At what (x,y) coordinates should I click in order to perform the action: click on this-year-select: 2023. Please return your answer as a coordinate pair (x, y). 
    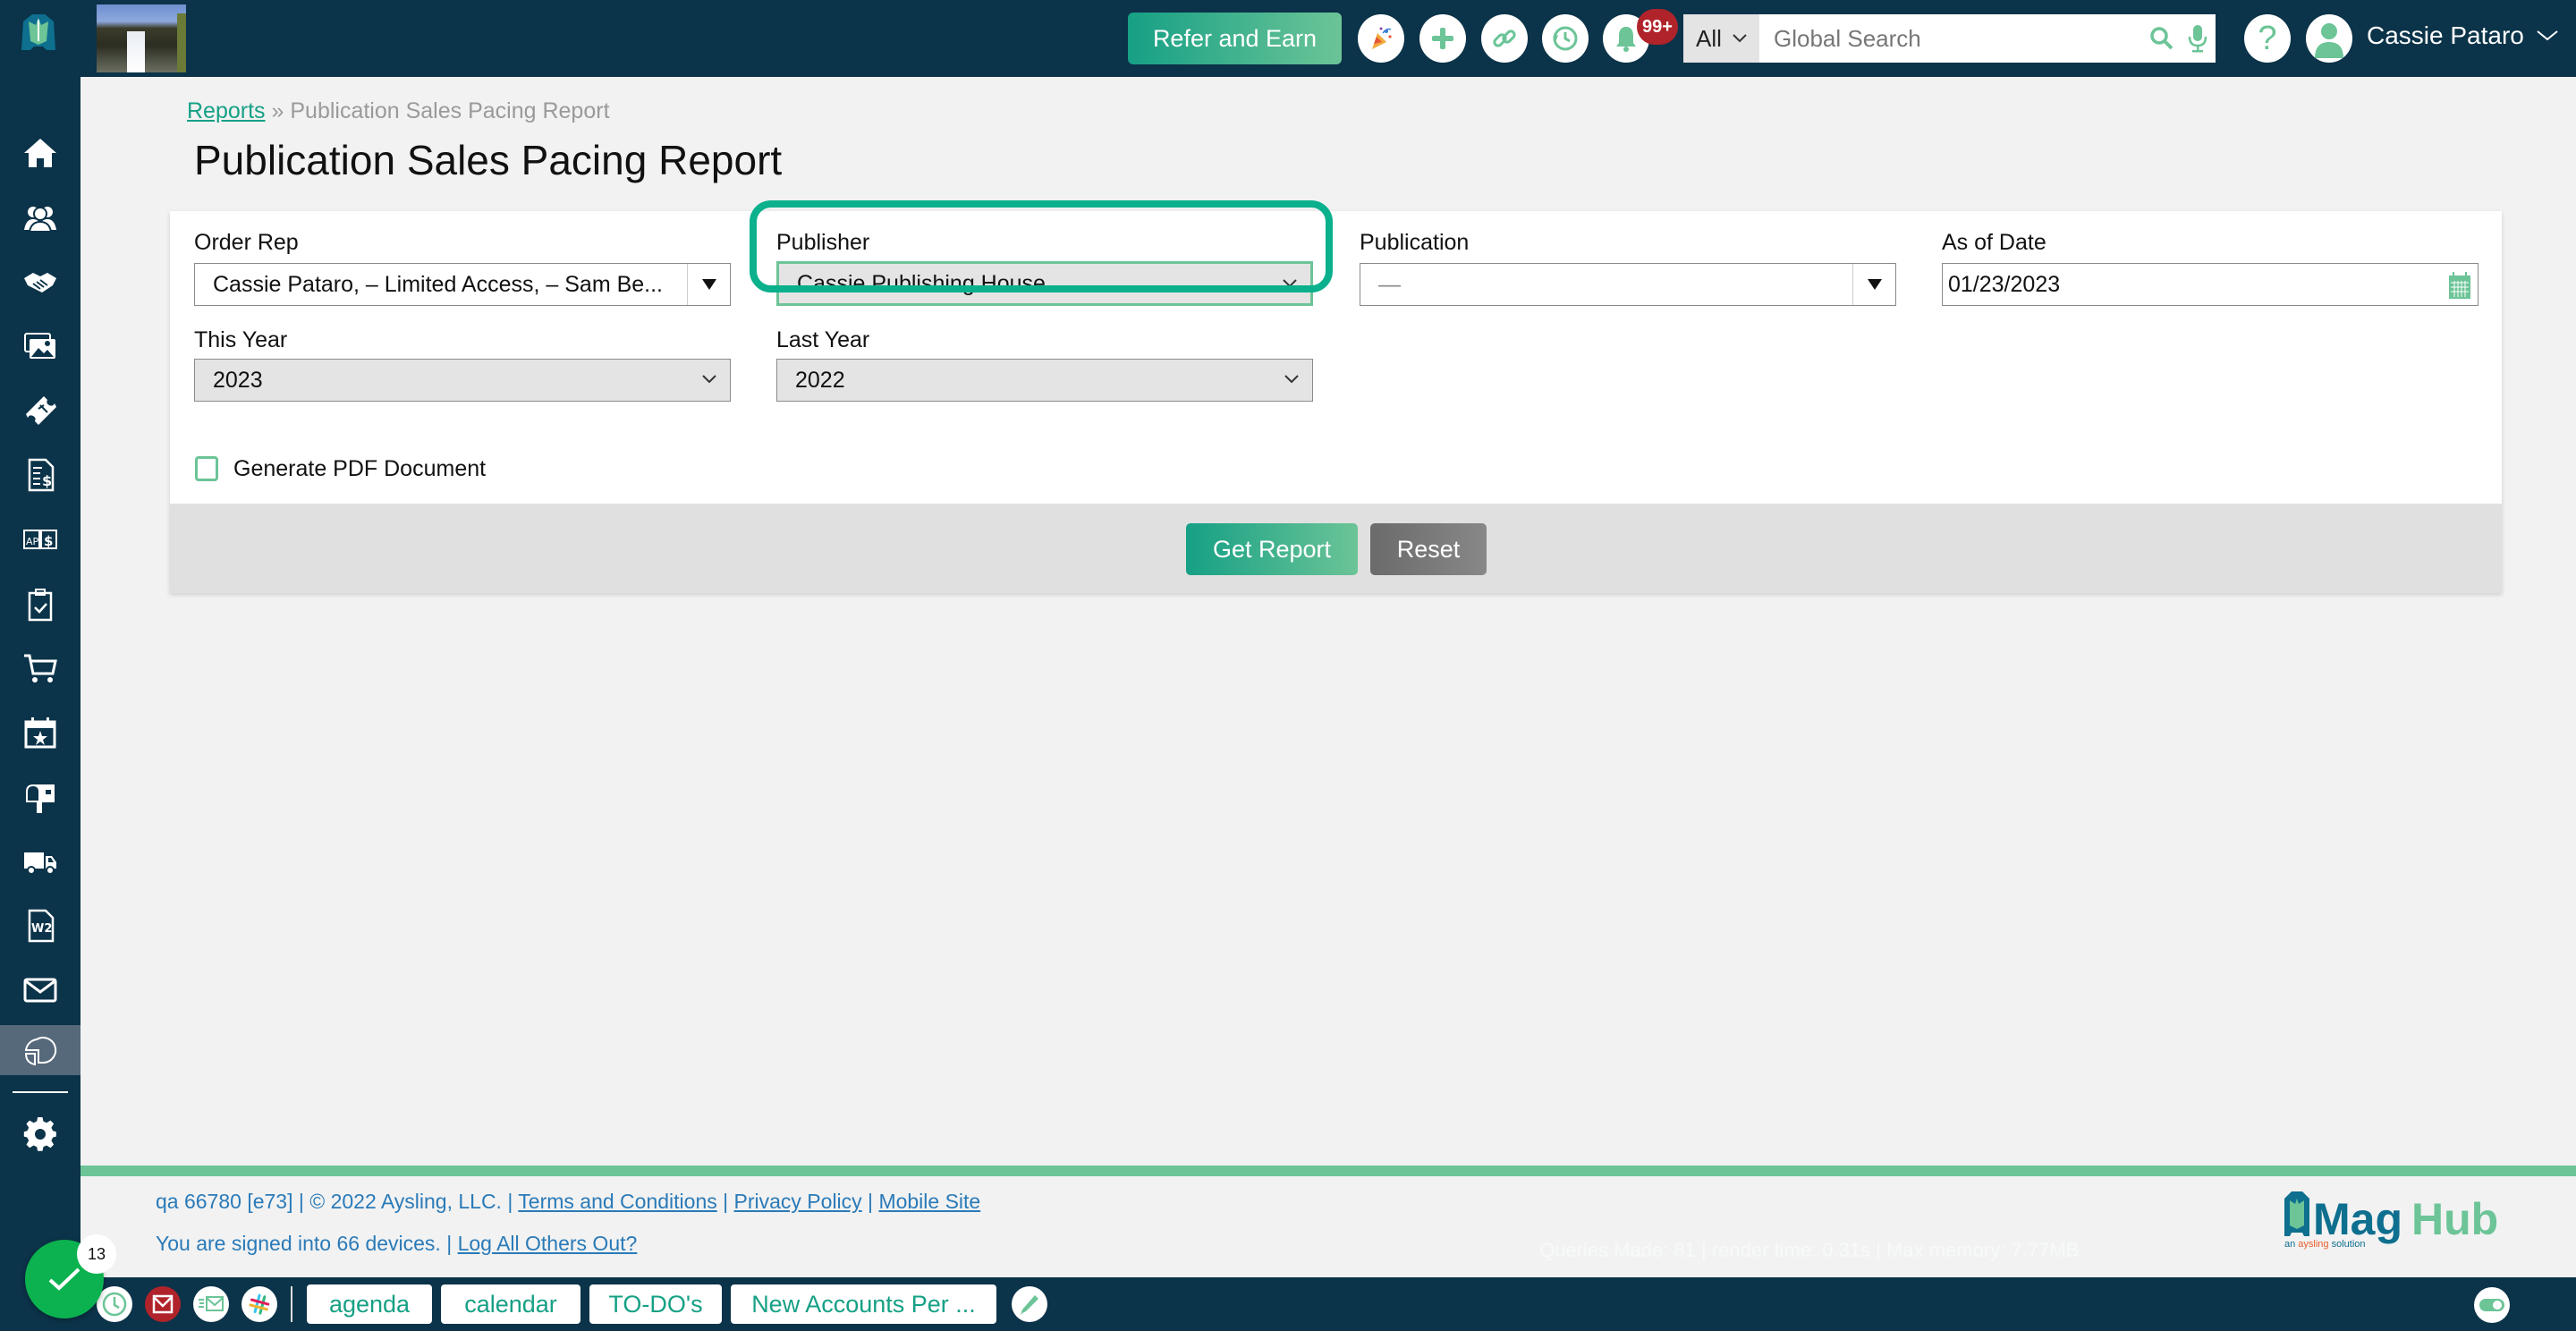
    Looking at the image, I should click on (462, 381).